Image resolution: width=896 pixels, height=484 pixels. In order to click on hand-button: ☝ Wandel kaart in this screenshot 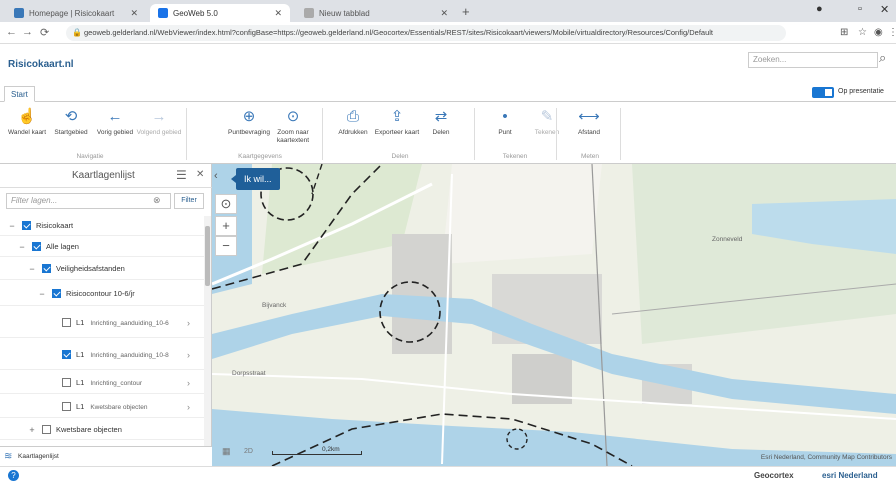, I will do `click(27, 122)`.